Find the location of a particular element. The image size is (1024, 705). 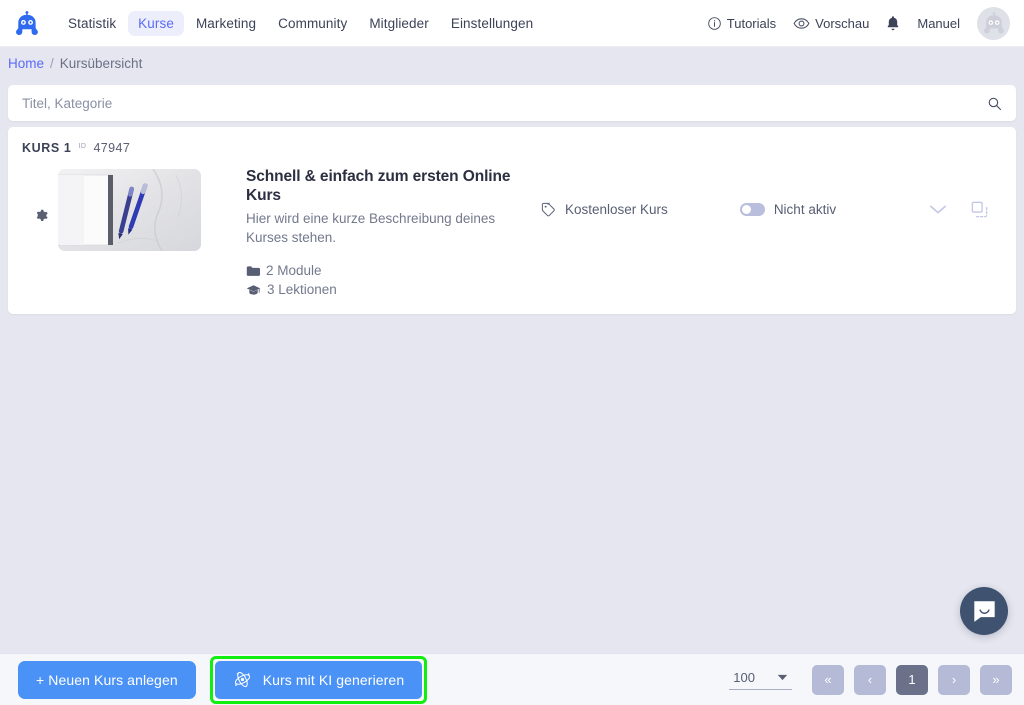

breadcrumb-current: Kursübersicht is located at coordinates (101, 63).